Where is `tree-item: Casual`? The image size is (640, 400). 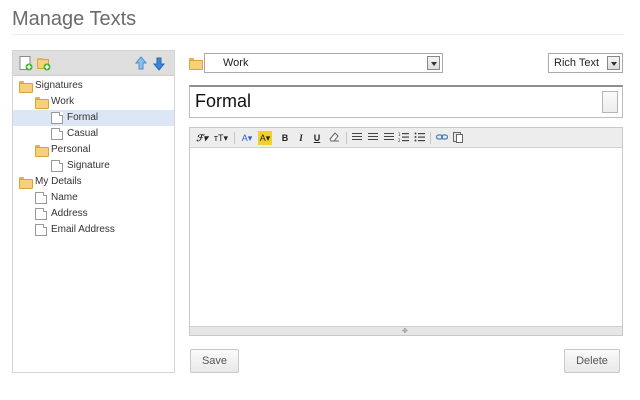
tree-item: Casual is located at coordinates (93, 134).